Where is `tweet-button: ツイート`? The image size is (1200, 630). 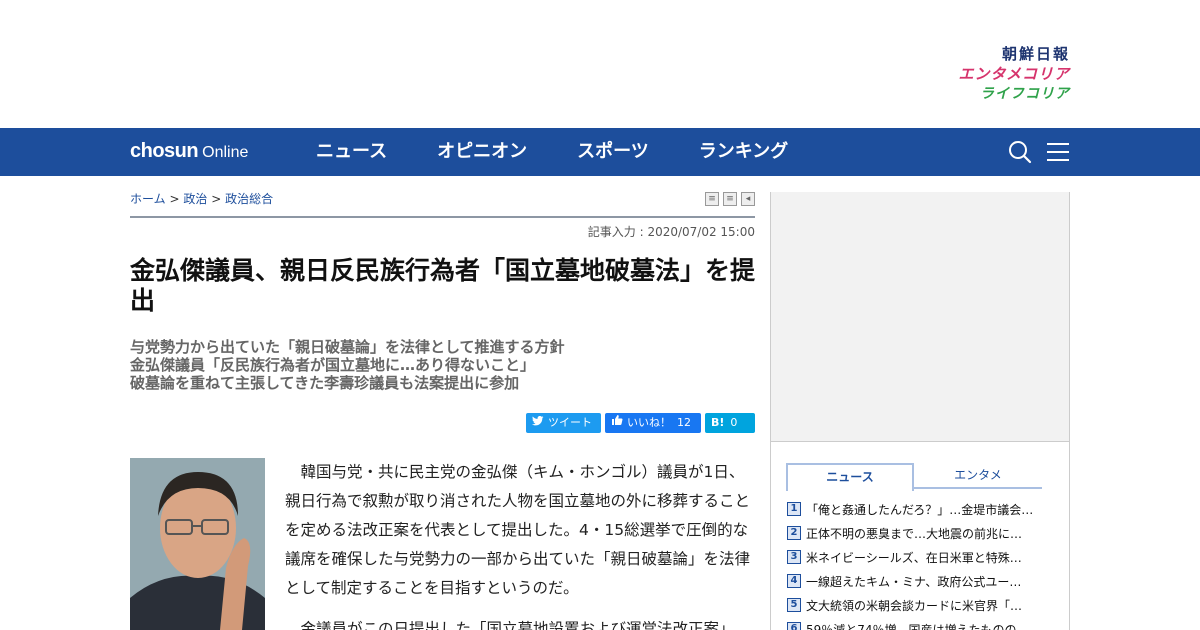 tweet-button: ツイート is located at coordinates (563, 423).